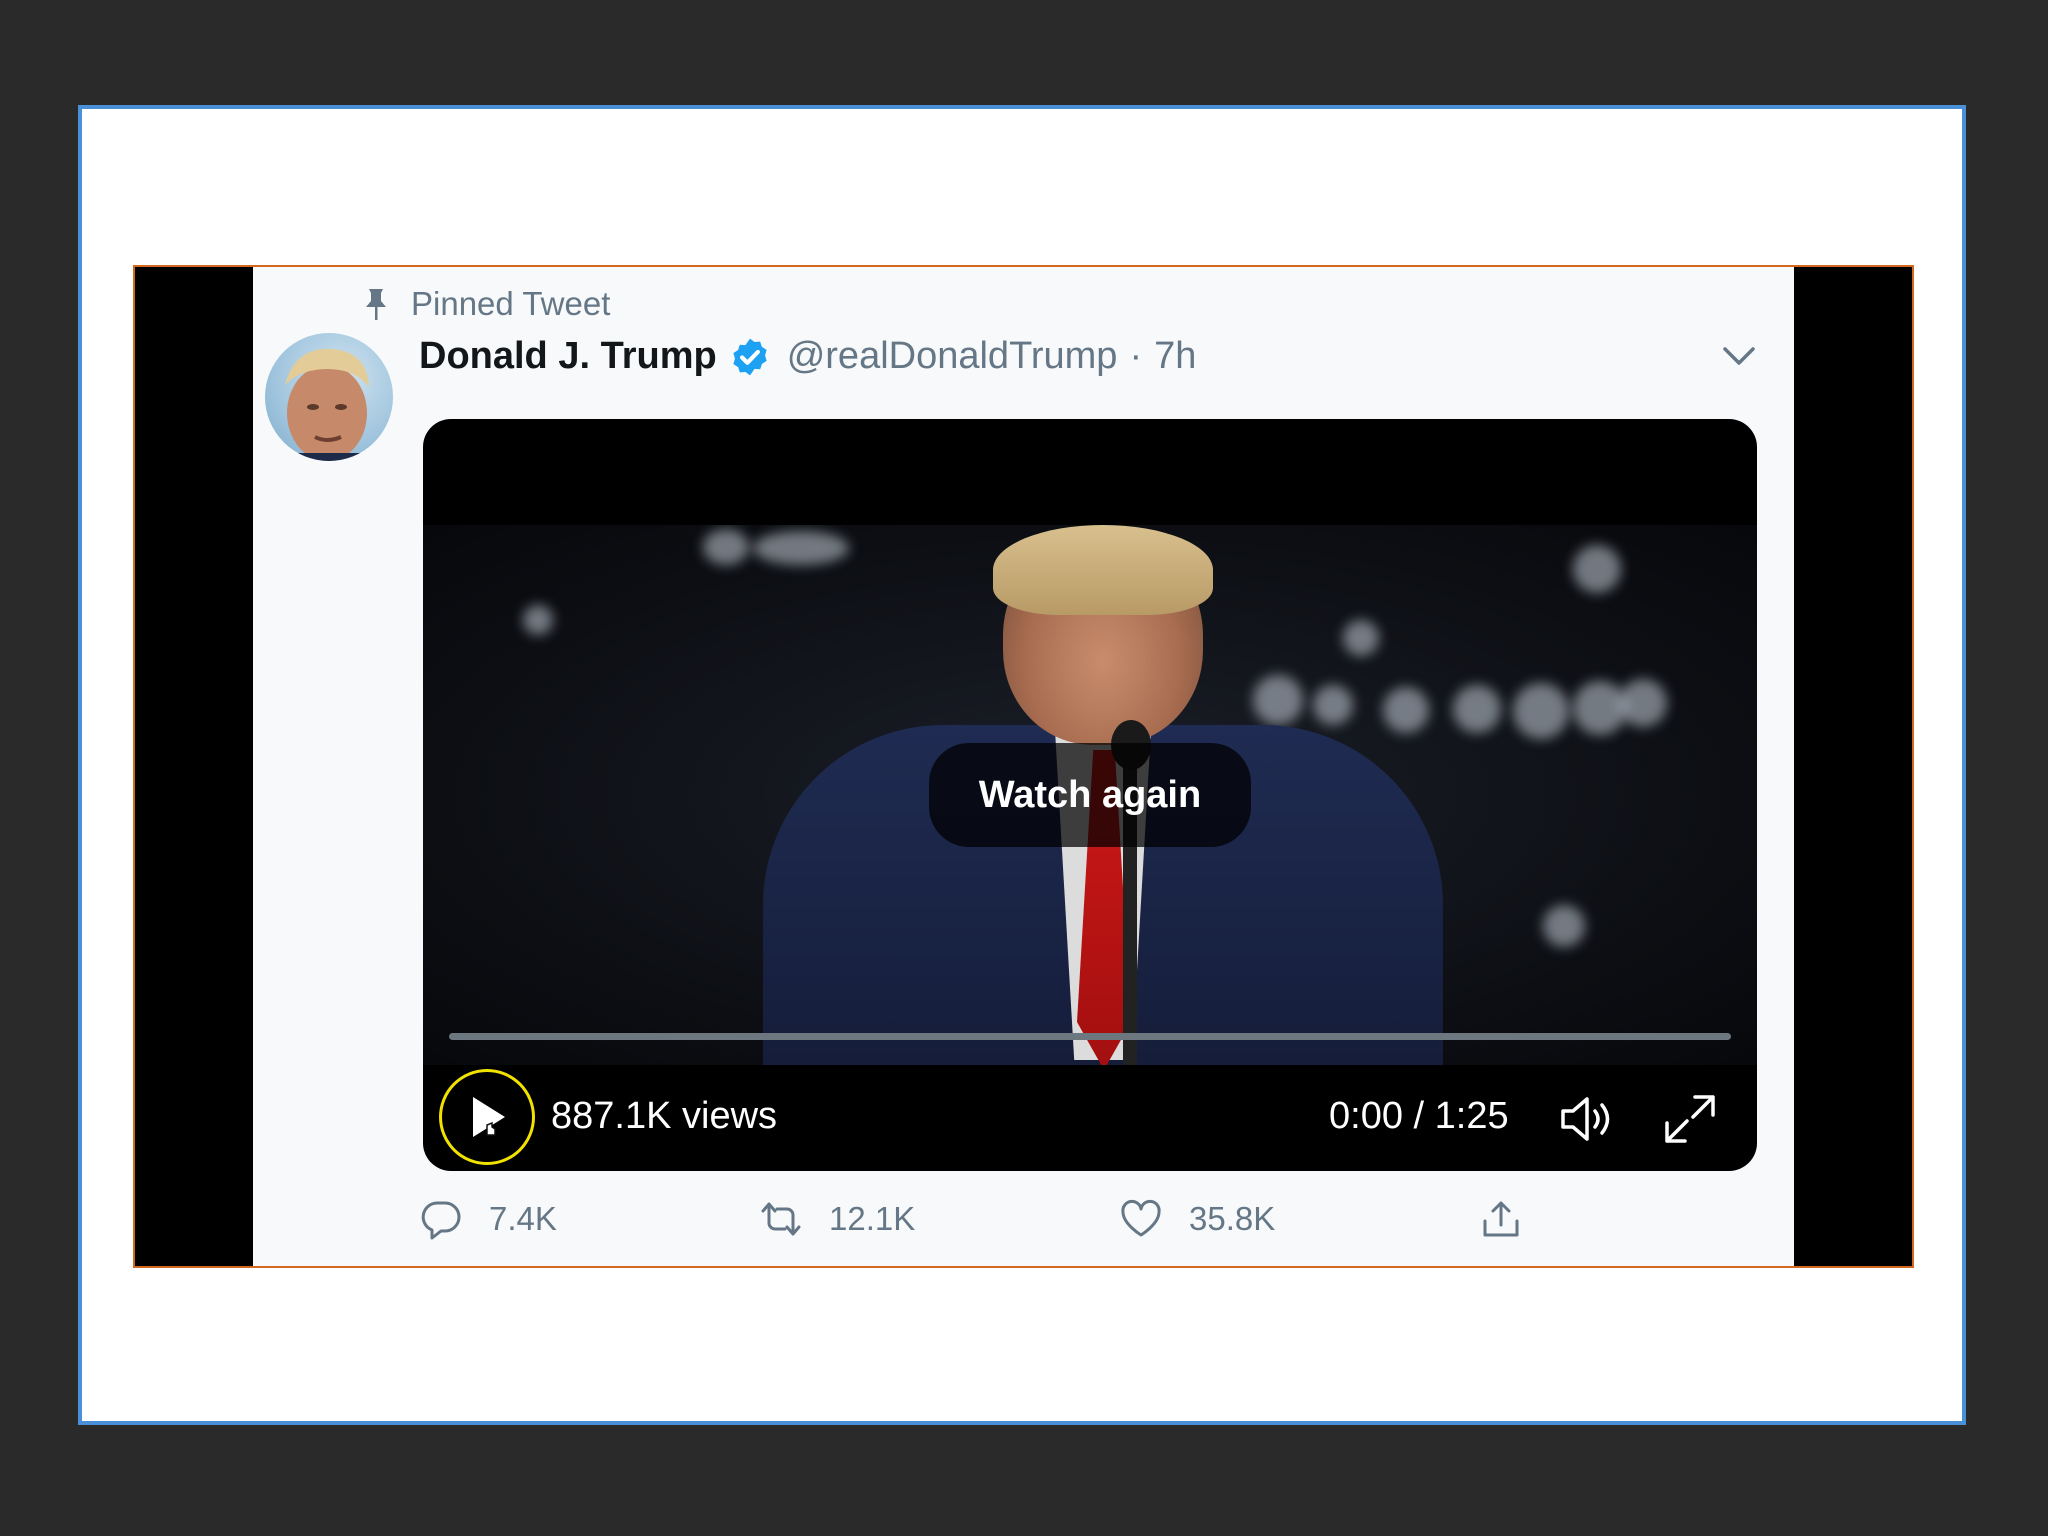  What do you see at coordinates (568, 356) in the screenshot?
I see `display-name: Donald J. Trump` at bounding box center [568, 356].